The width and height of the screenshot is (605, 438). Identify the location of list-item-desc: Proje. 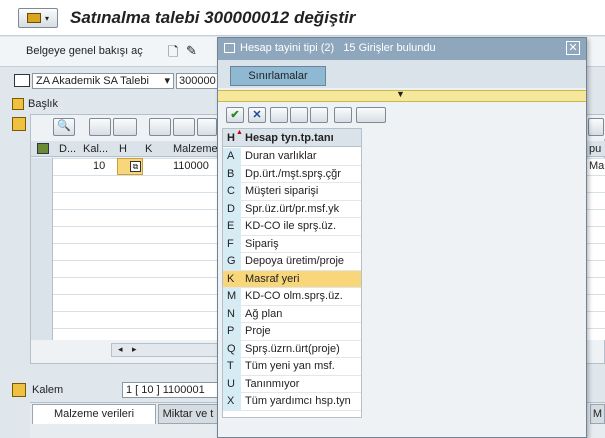
(258, 331).